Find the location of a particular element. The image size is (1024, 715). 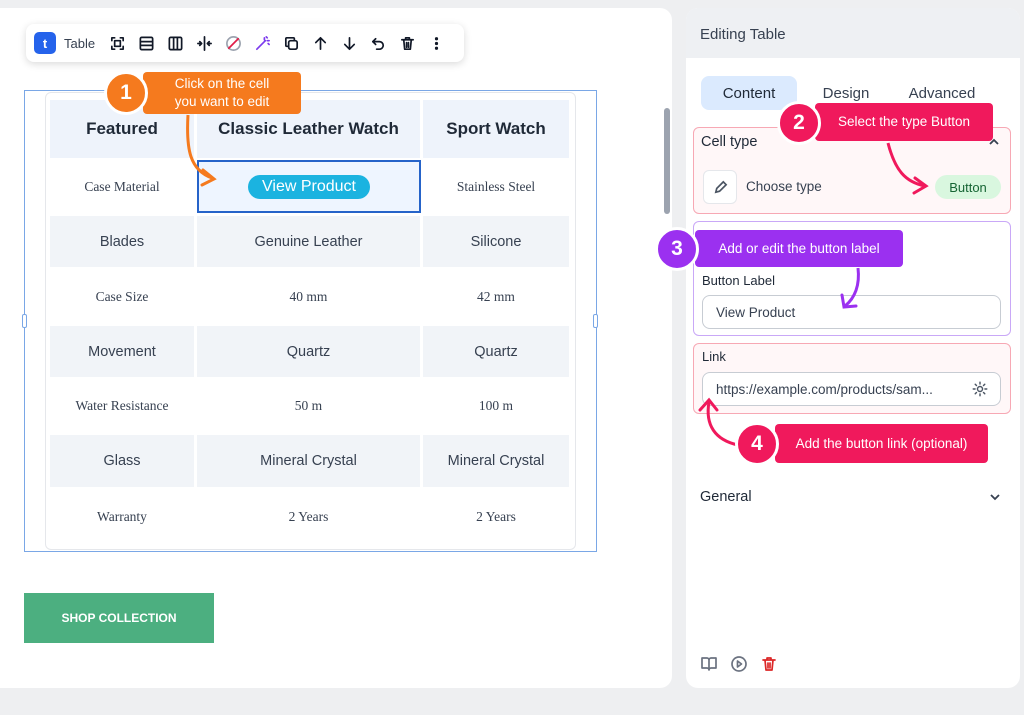

callout-2-number: 2 is located at coordinates (799, 123).